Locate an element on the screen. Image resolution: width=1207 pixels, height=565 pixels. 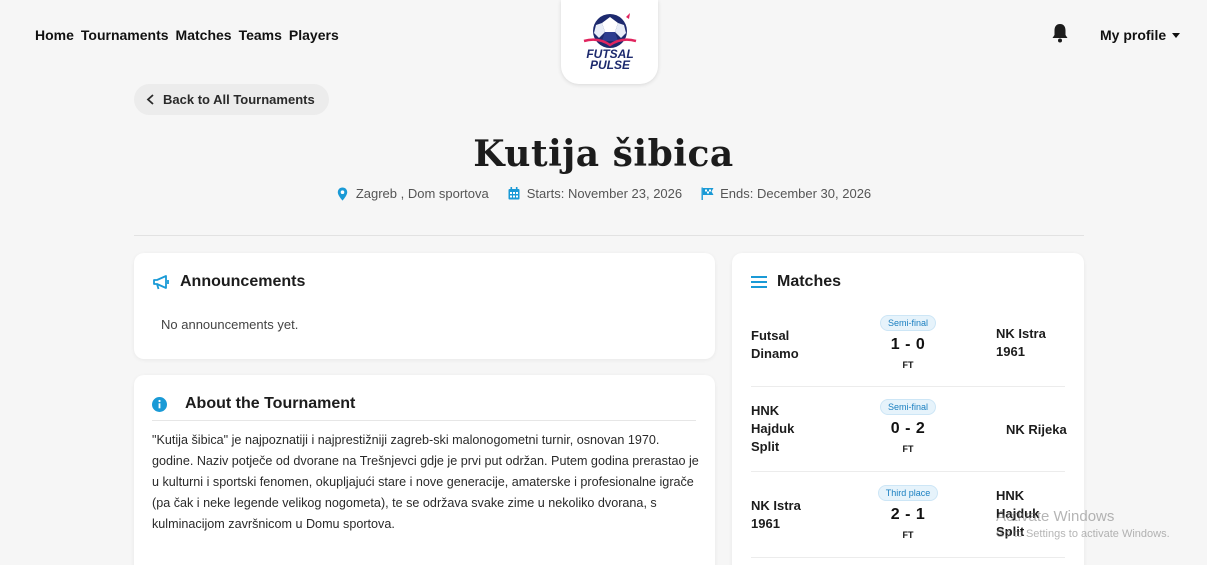
tournament-end-date: Ends: December 30, 2026 is located at coordinates (796, 193).